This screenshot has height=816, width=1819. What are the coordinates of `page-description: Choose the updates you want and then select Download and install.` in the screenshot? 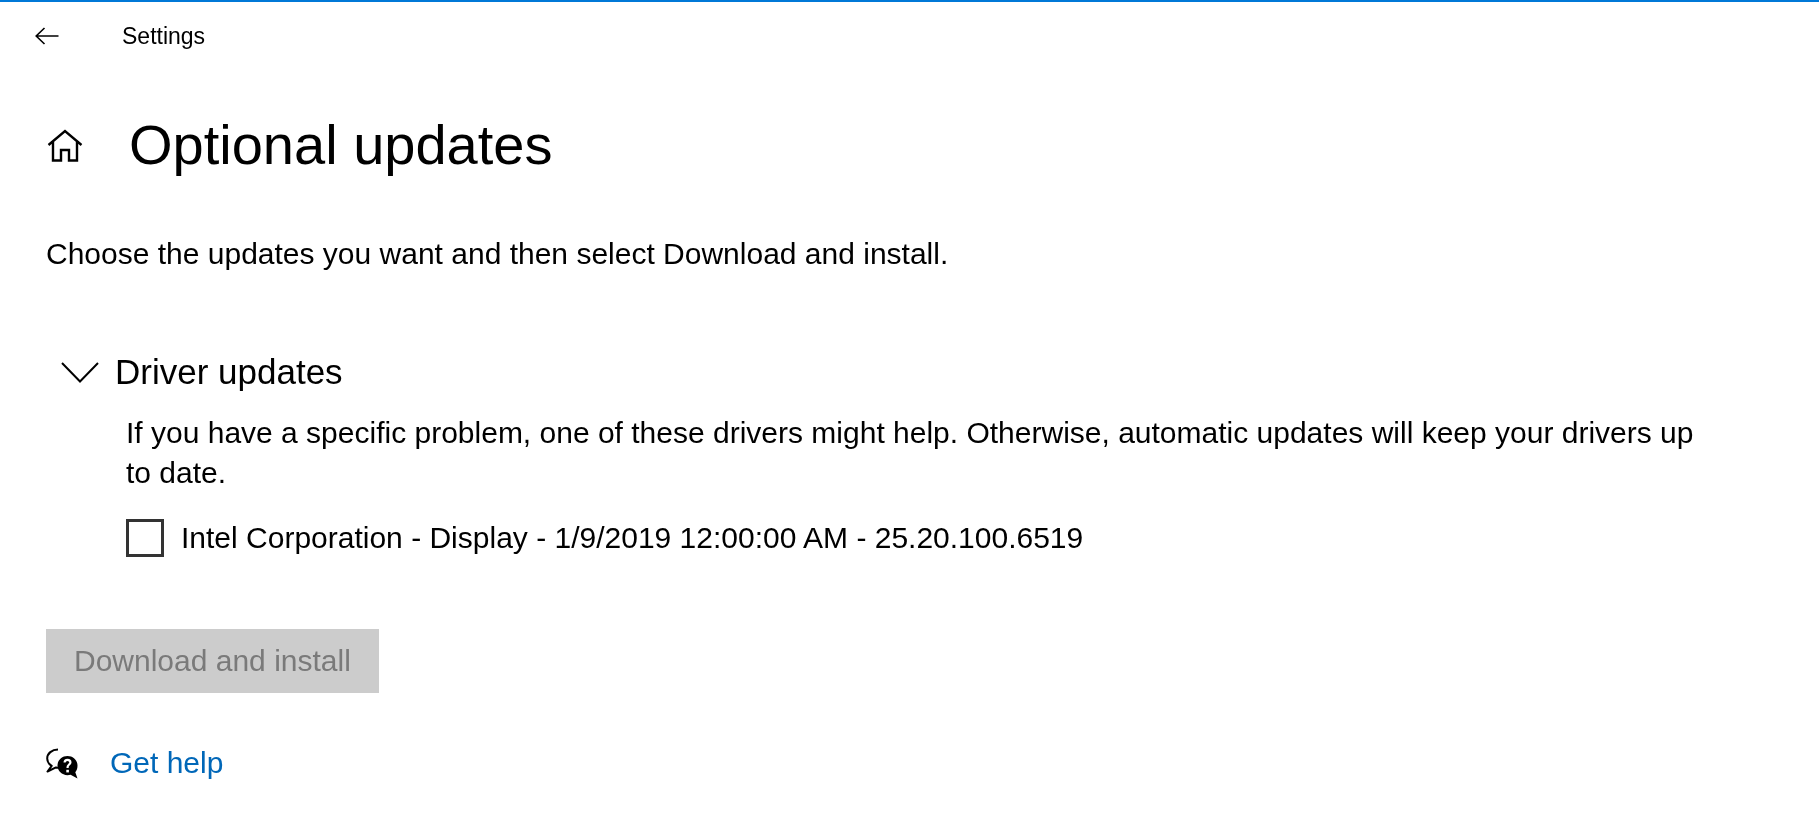 It's located at (497, 254).